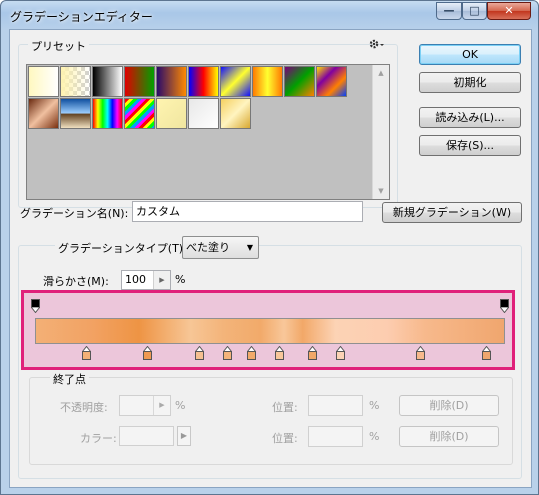 This screenshot has width=539, height=495. What do you see at coordinates (180, 405) in the screenshot?
I see `opacity-unit: %` at bounding box center [180, 405].